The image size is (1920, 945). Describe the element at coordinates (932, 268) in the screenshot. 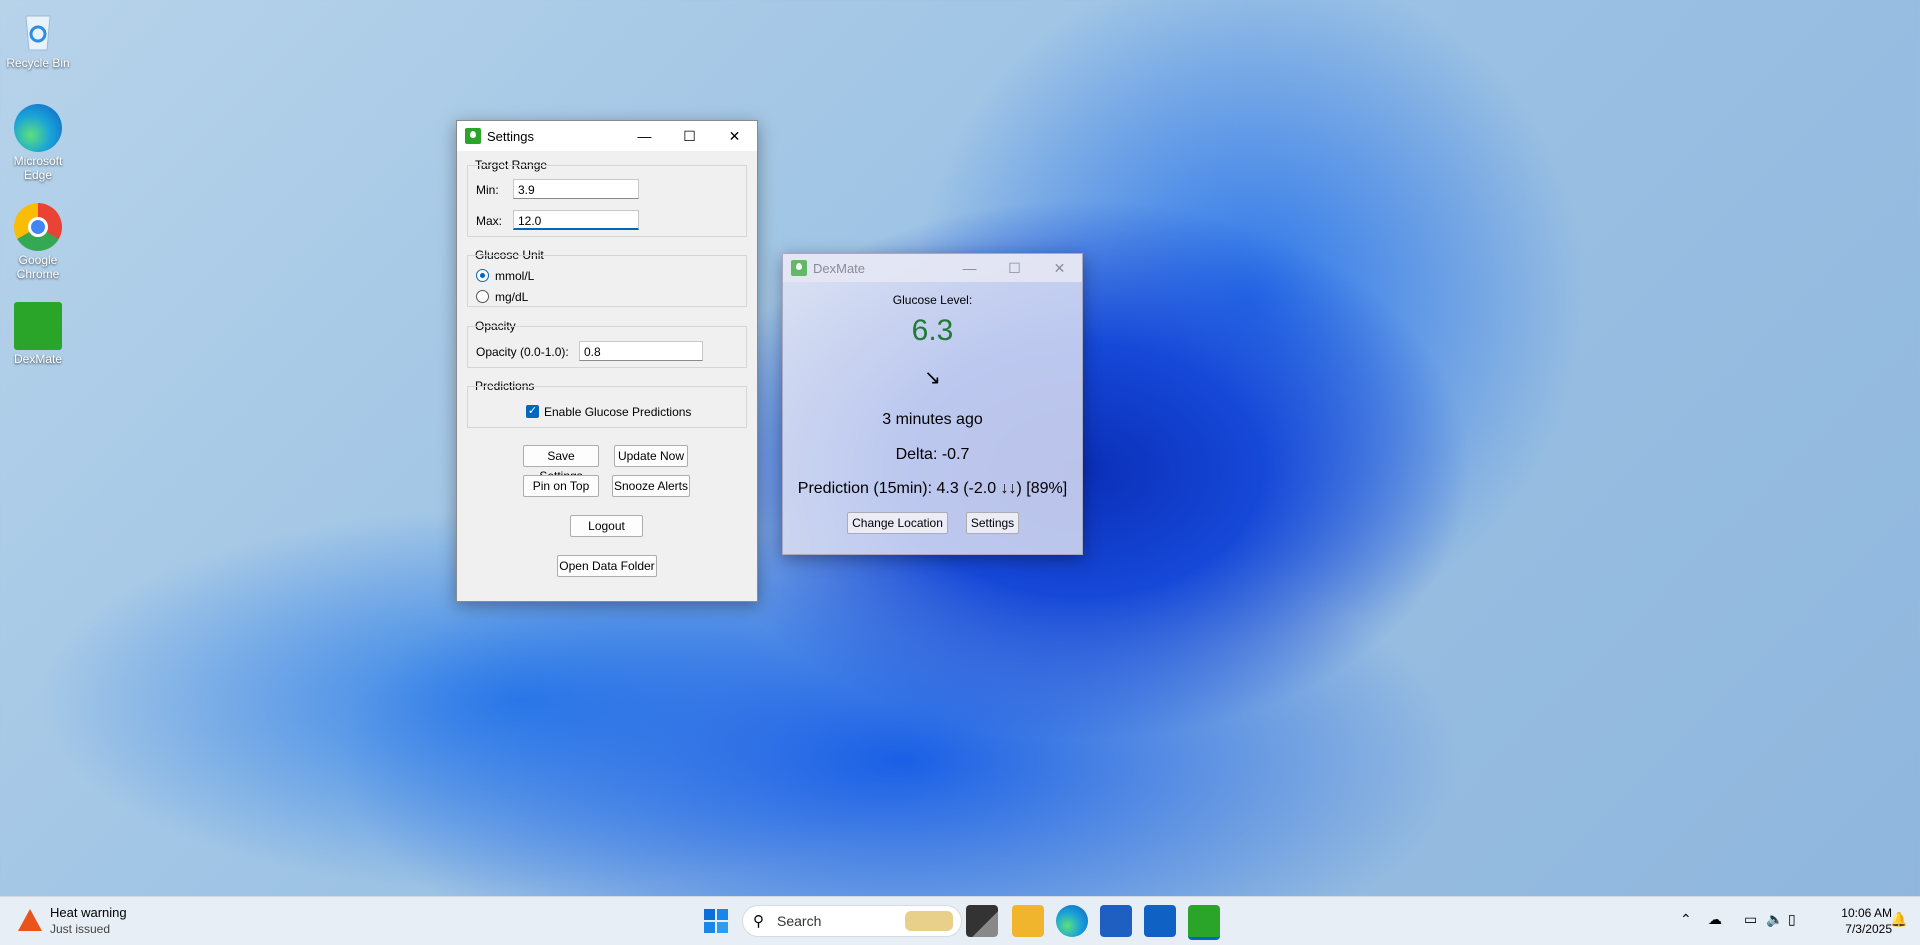

I see `dexmate-titlebar: DexMate — ☐ ✕` at that location.